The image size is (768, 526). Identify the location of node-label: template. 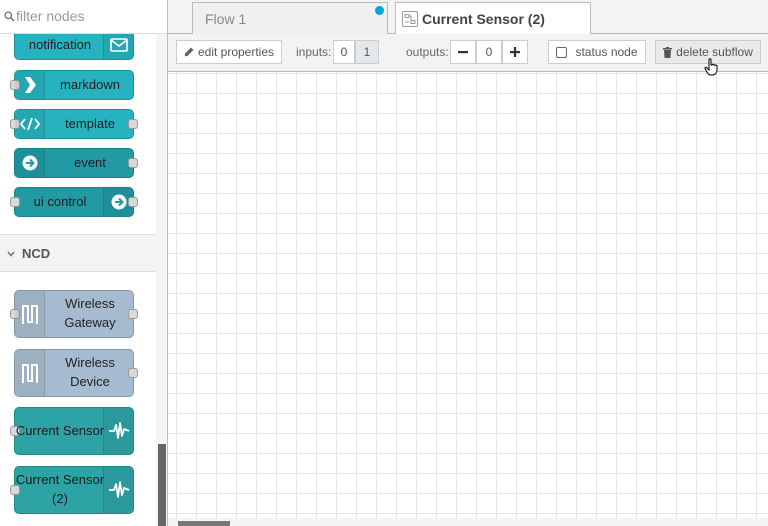
(90, 123).